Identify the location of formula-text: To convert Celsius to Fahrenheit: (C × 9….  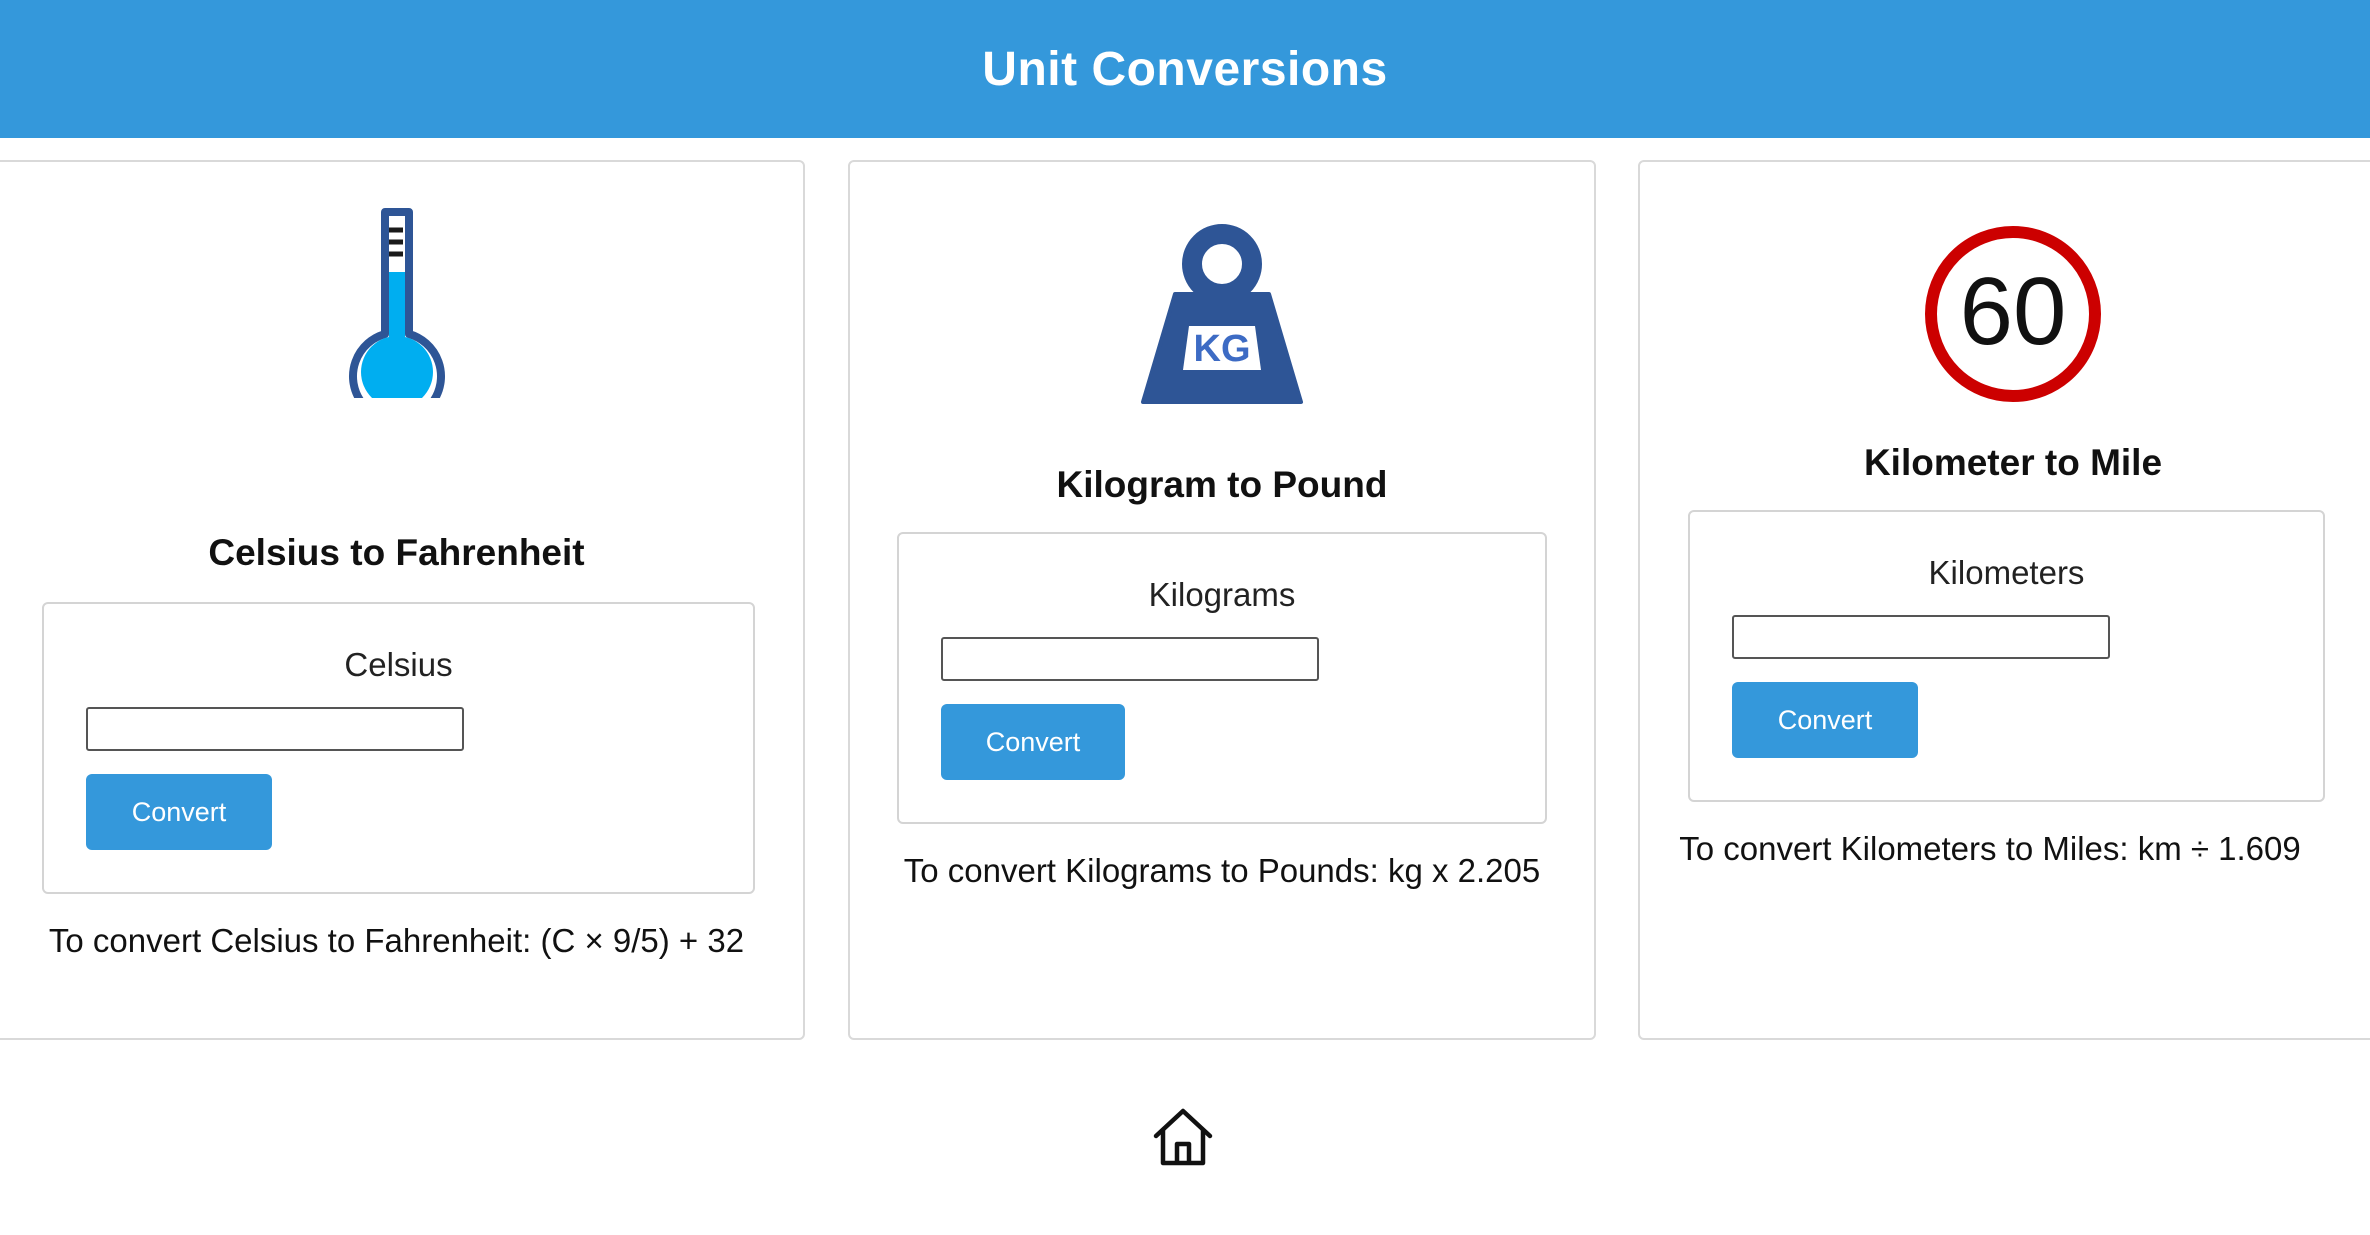
(396, 940).